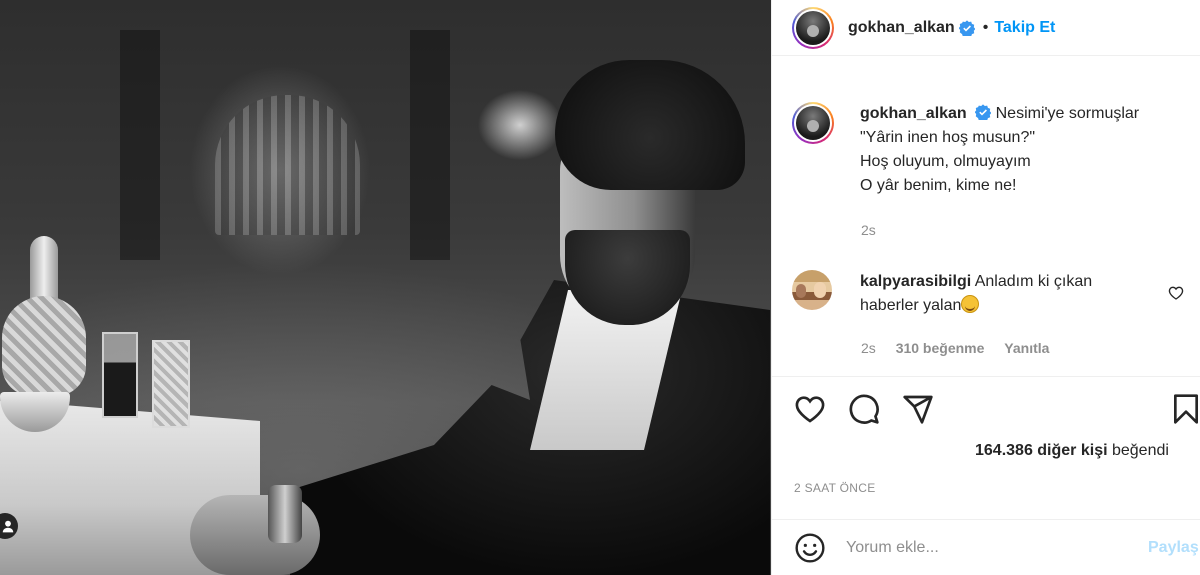  Describe the element at coordinates (868, 348) in the screenshot. I see `comment-time: 2s` at that location.